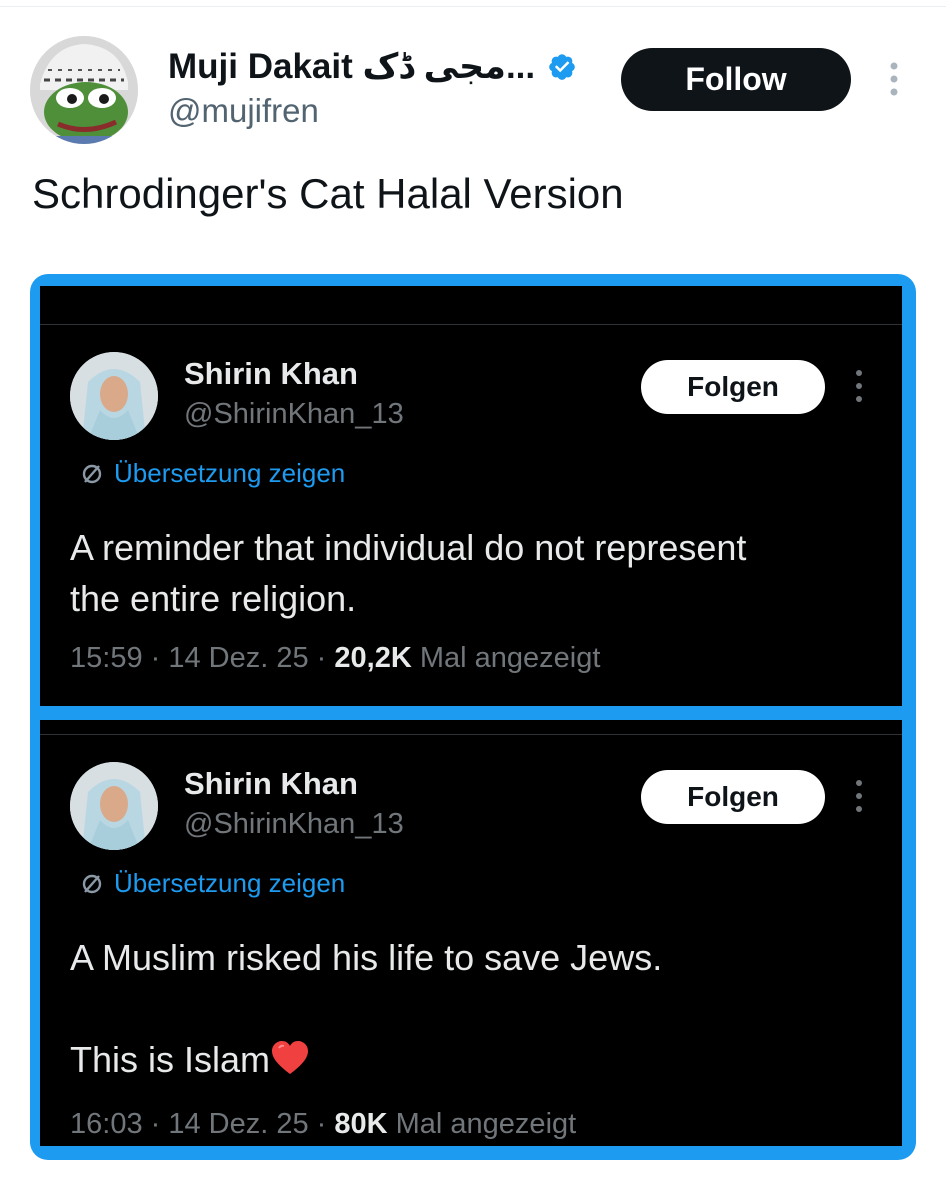  I want to click on view-count: 20,2K, so click(373, 658).